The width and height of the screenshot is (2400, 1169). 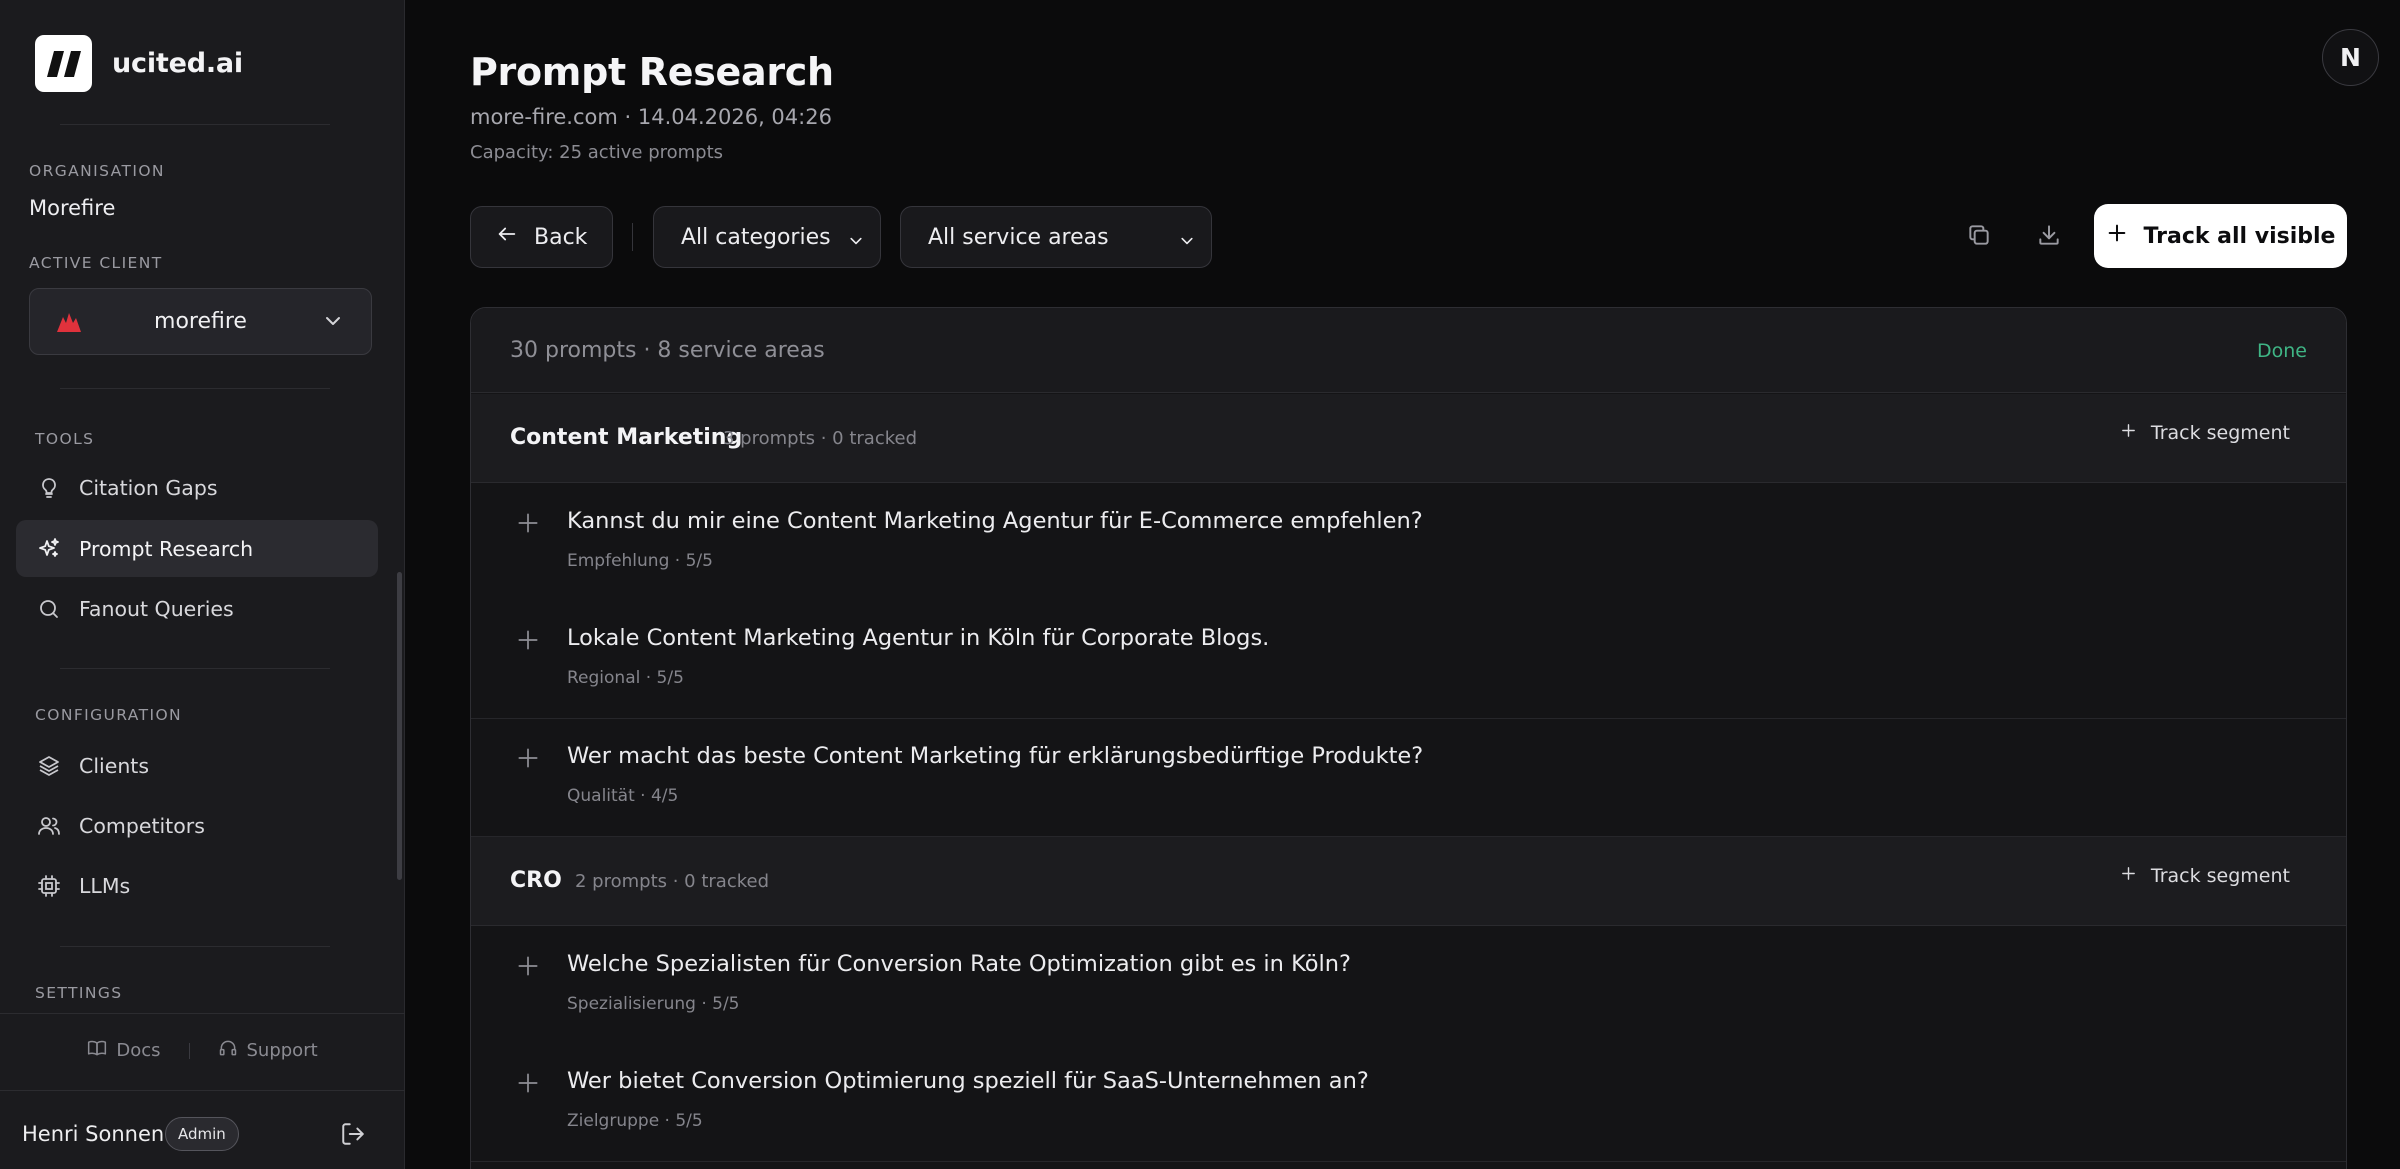 I want to click on role-badge: Admin, so click(x=202, y=1134).